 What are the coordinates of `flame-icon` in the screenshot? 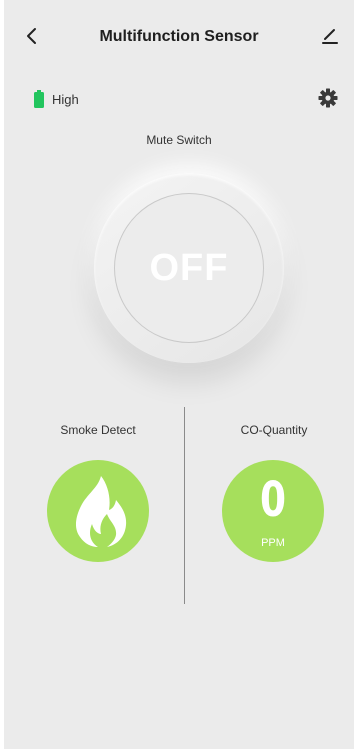 It's located at (101, 511).